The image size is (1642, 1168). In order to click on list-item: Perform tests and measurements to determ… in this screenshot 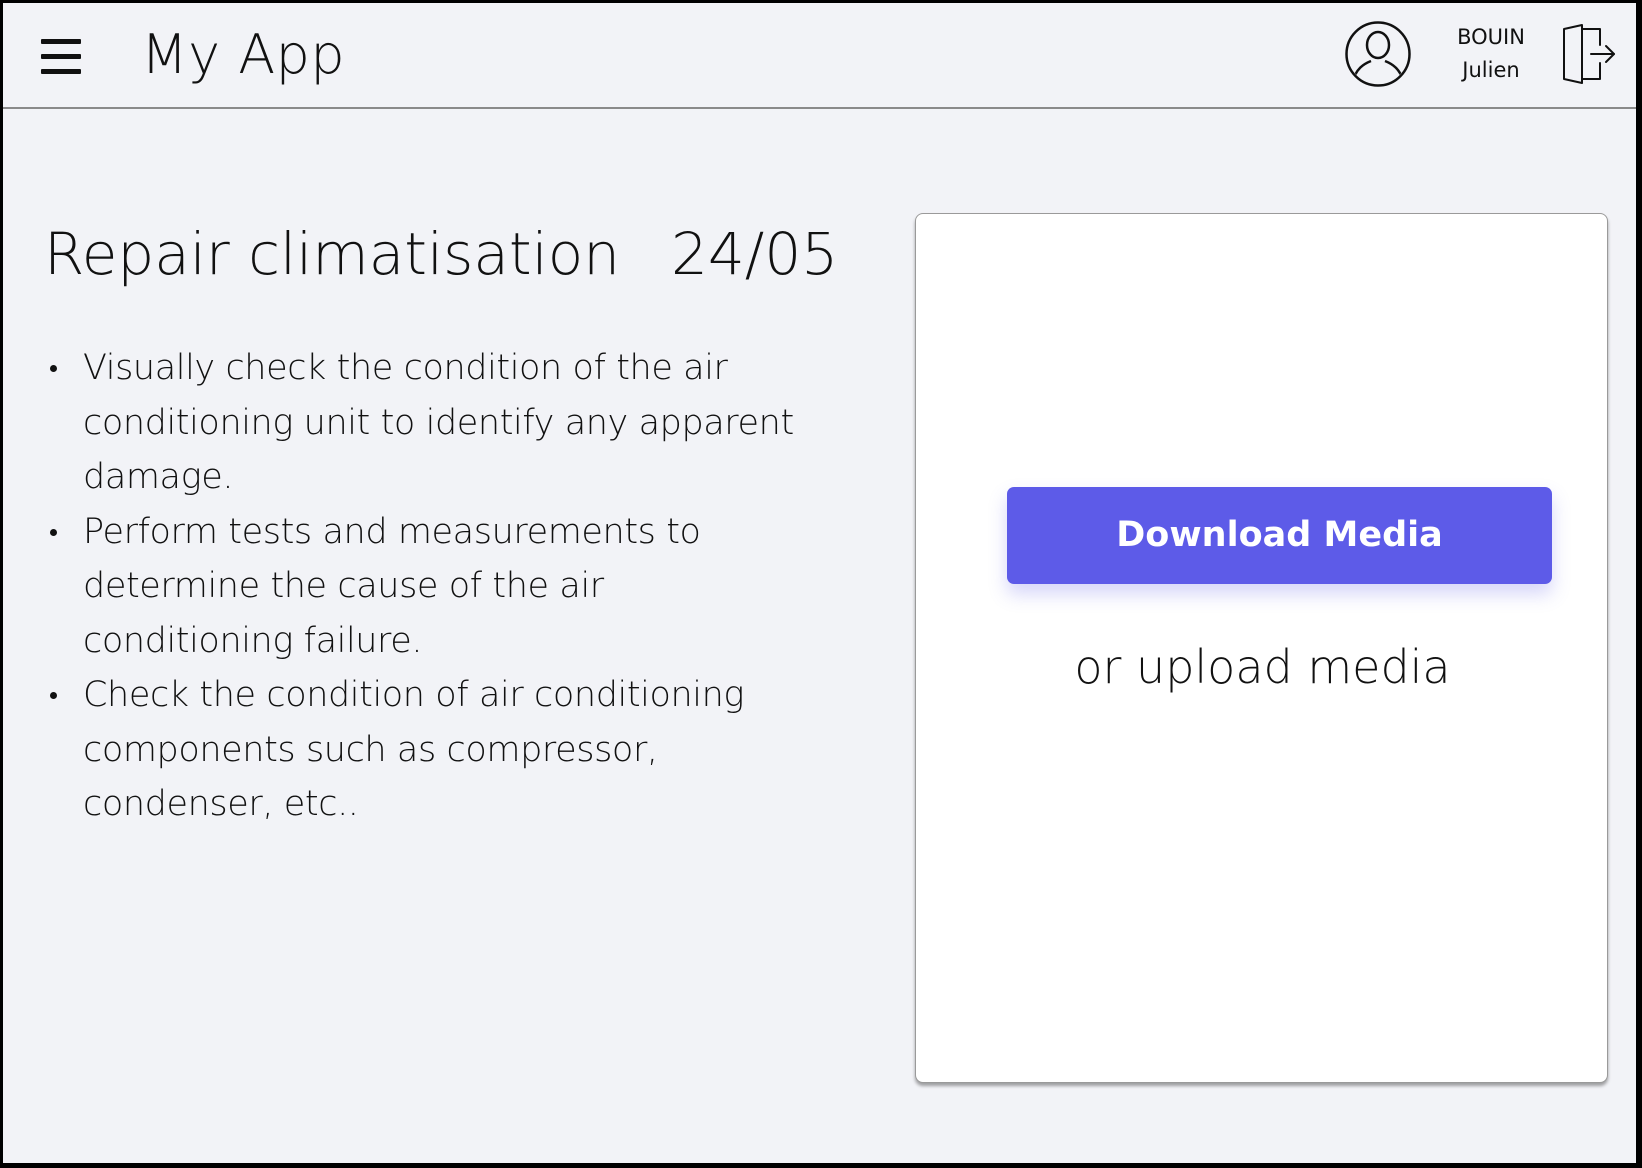, I will do `click(425, 587)`.